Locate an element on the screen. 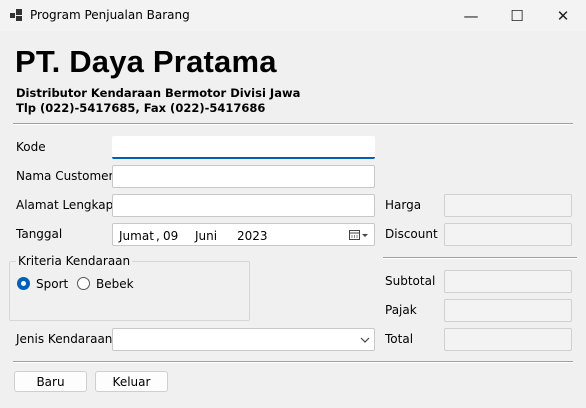  maximize-icon: ☐ is located at coordinates (517, 15).